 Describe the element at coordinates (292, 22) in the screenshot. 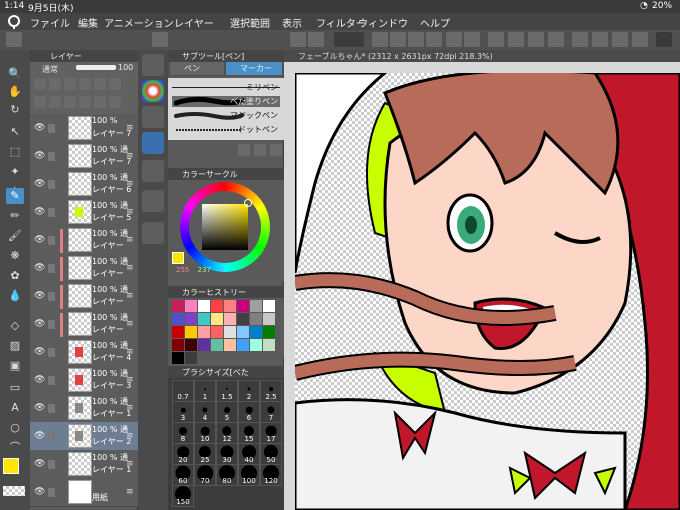

I see `menu-item: 表示` at that location.